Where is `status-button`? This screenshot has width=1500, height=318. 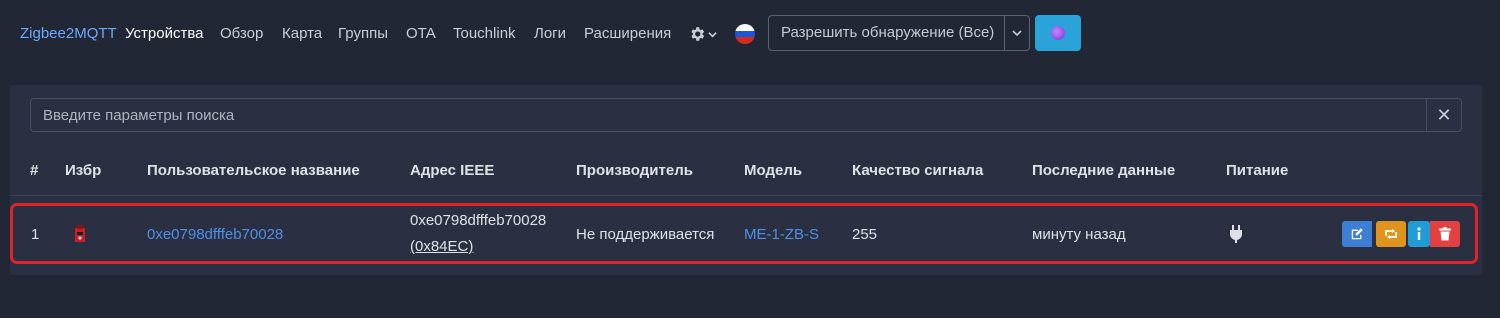 status-button is located at coordinates (1058, 33).